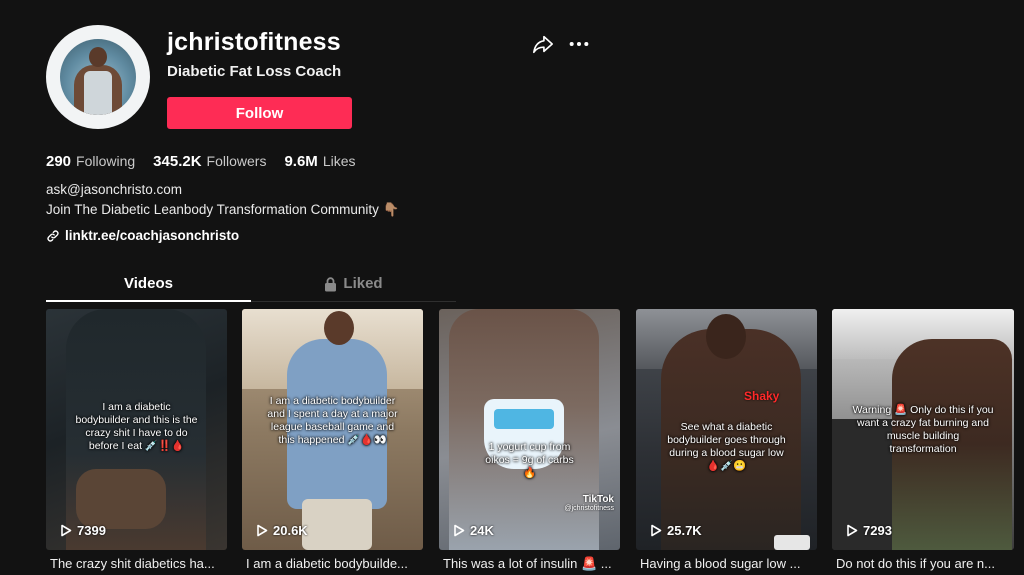 The width and height of the screenshot is (1024, 575). Describe the element at coordinates (106, 161) in the screenshot. I see `following-label: Following` at that location.